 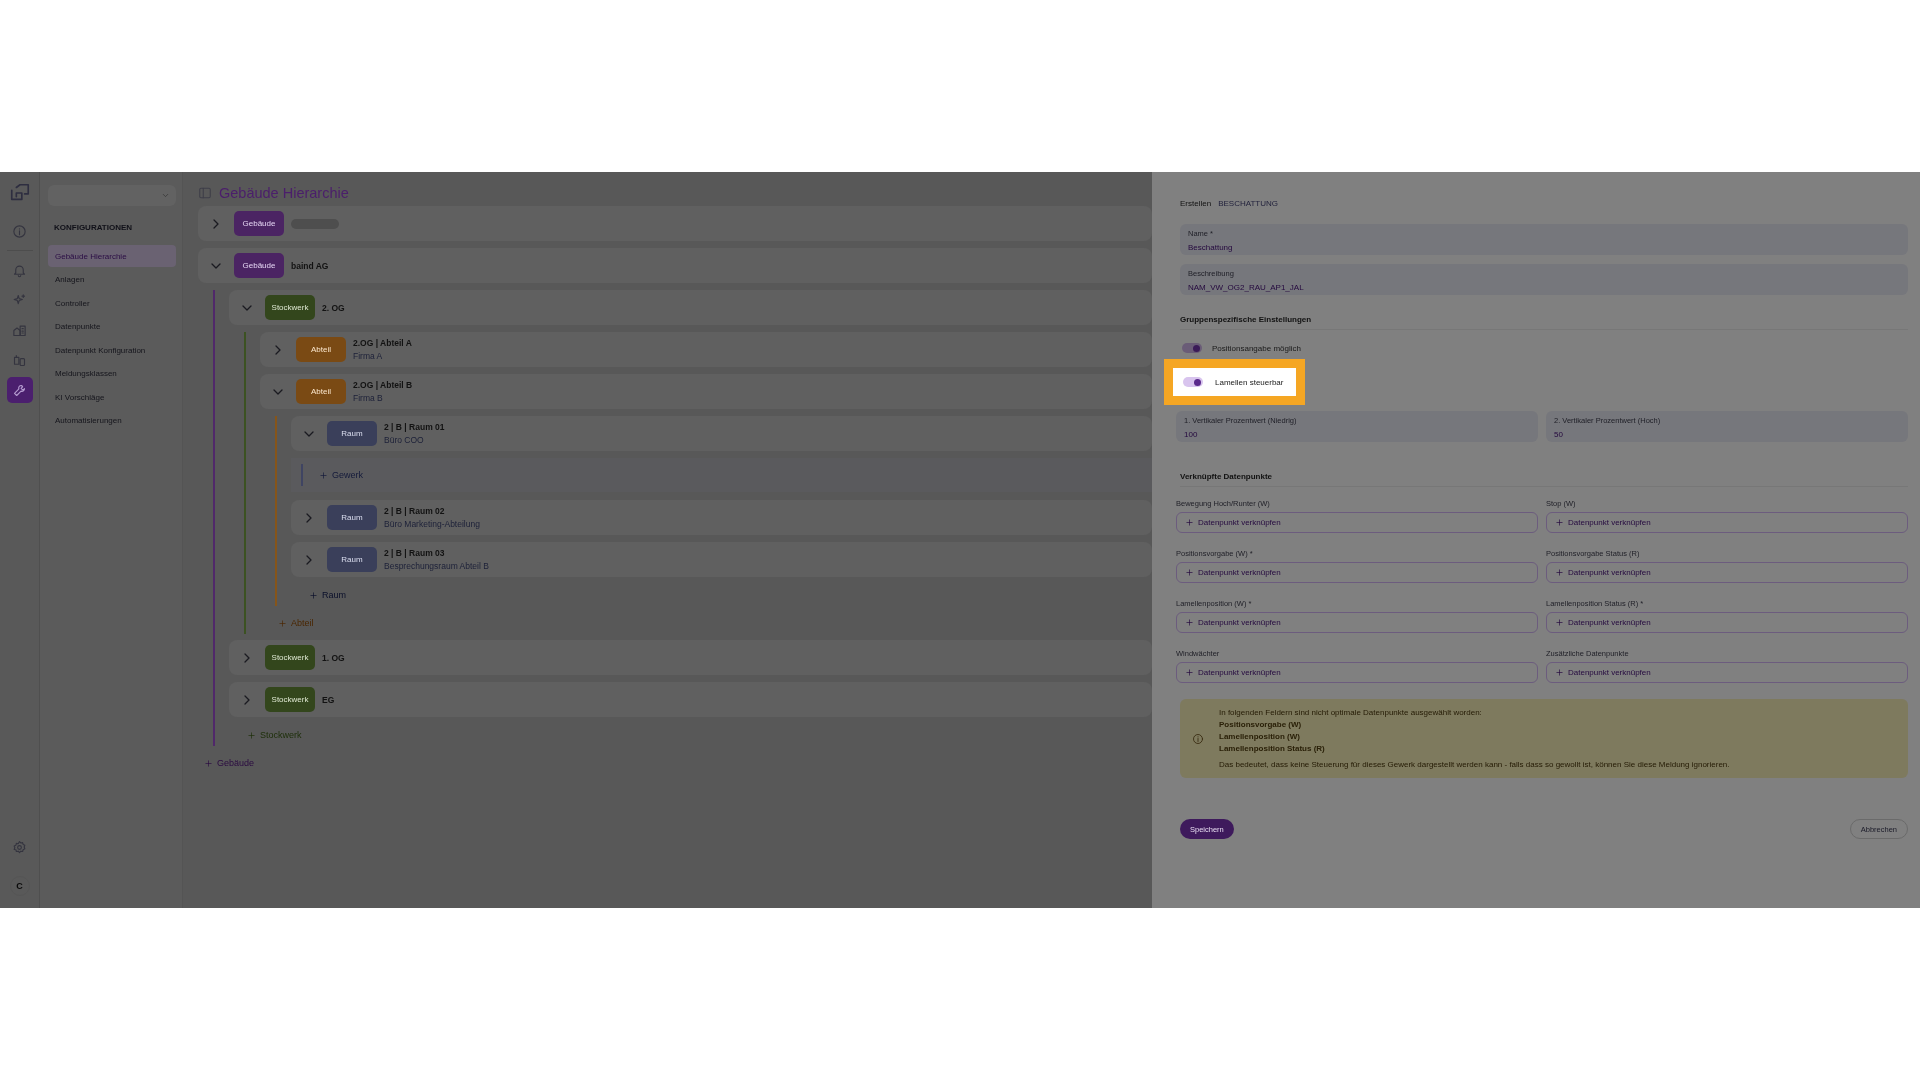 I want to click on warning-text: Das bedeutet, dass keine Steuerung für dieses Gewerk dargestellt werden kann - falls dass so gewollt ist, können Sie diese Meldung ignorieren., so click(x=1474, y=764).